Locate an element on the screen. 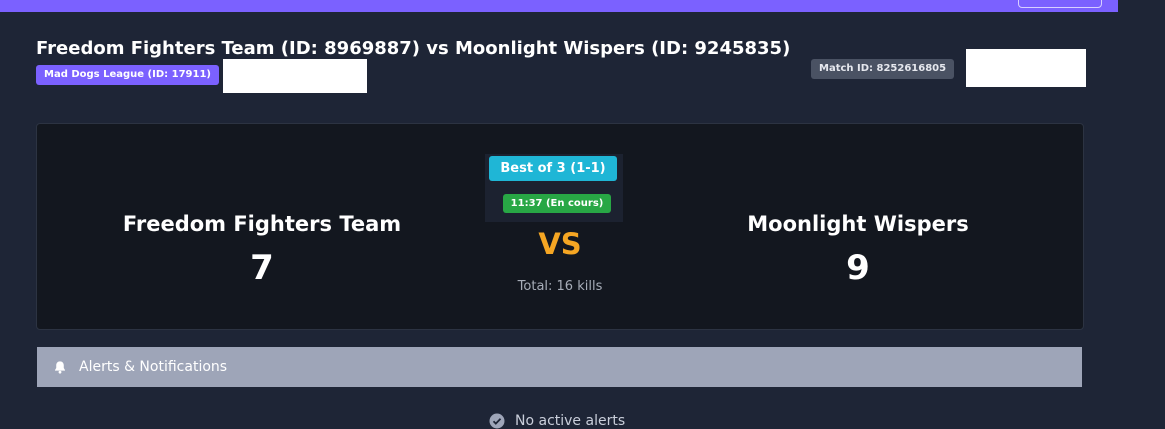  away-team-name: Moonlight Wispers is located at coordinates (858, 224).